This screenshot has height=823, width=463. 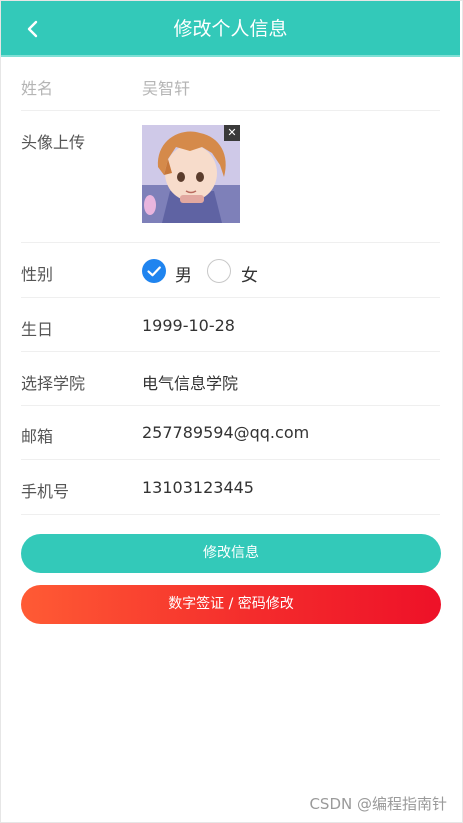 What do you see at coordinates (230, 84) in the screenshot?
I see `name-row: 姓名 吴智轩` at bounding box center [230, 84].